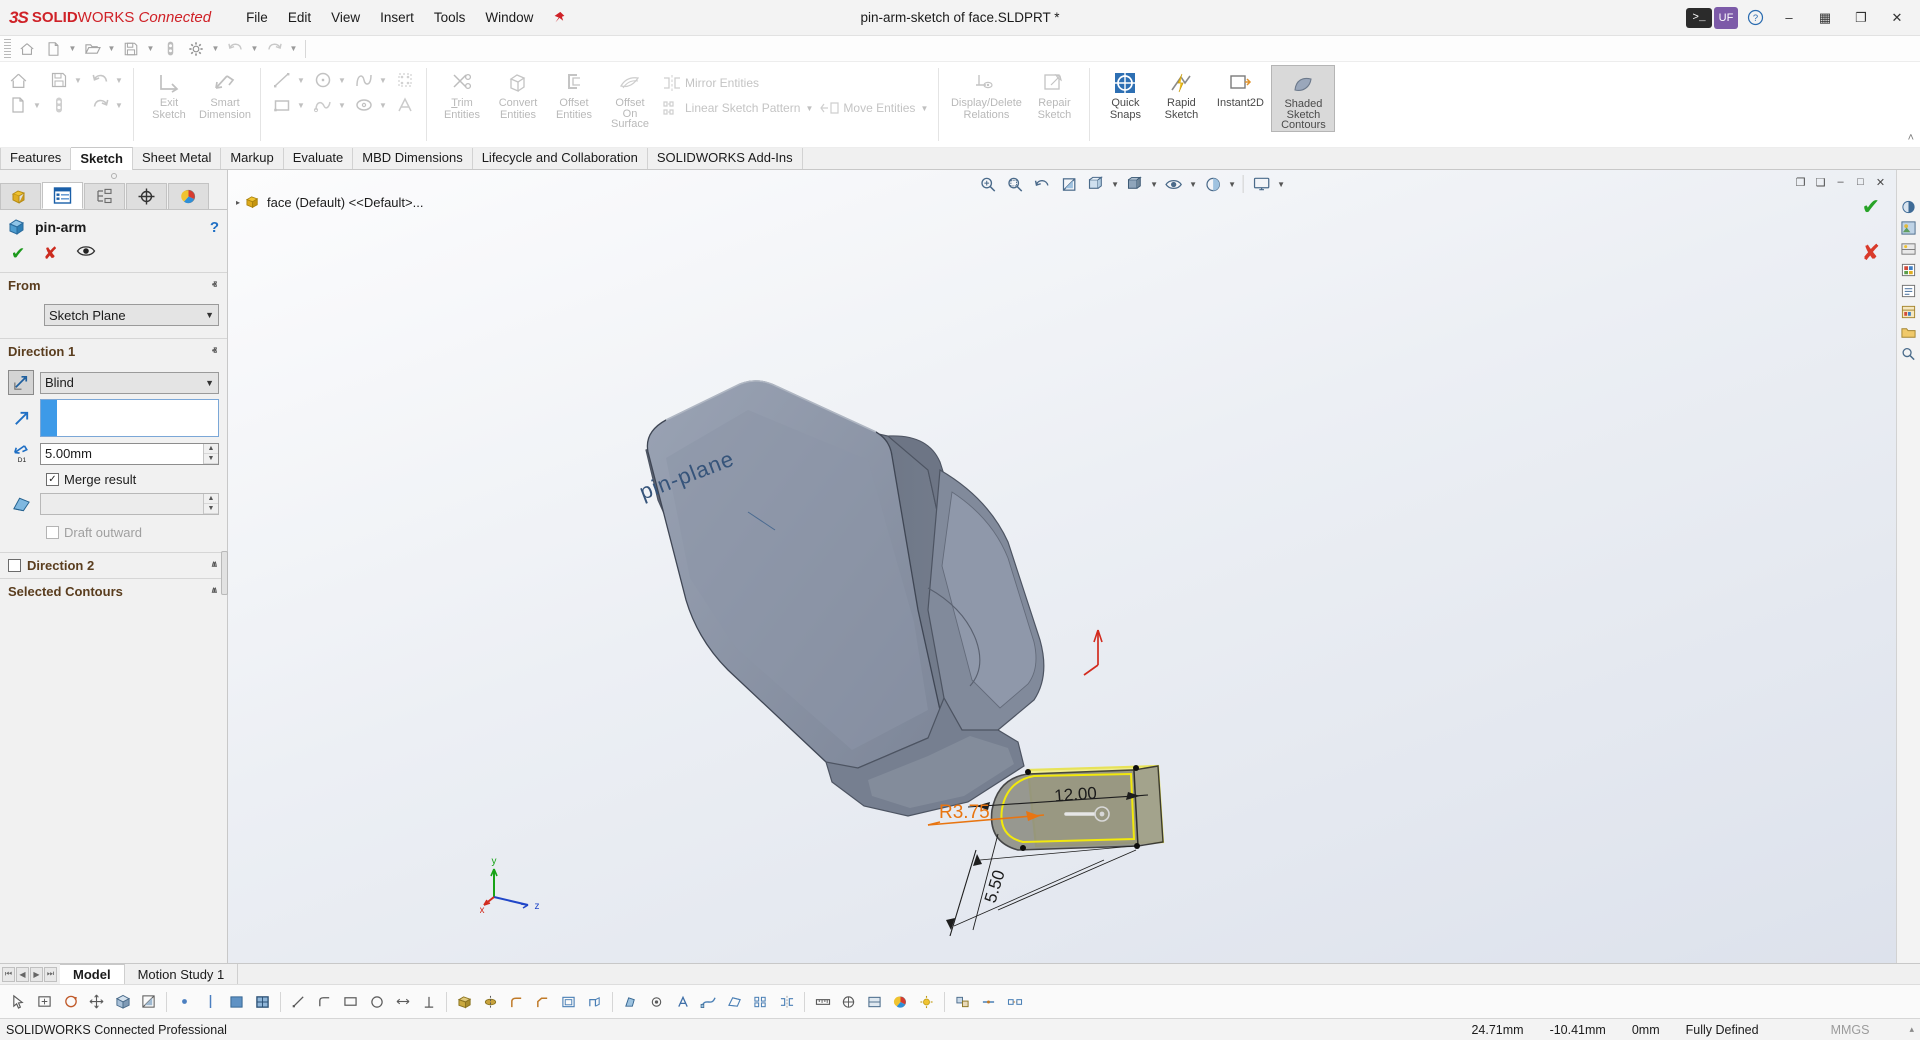 The image size is (1920, 1040). I want to click on reverse-direction-button, so click(21, 382).